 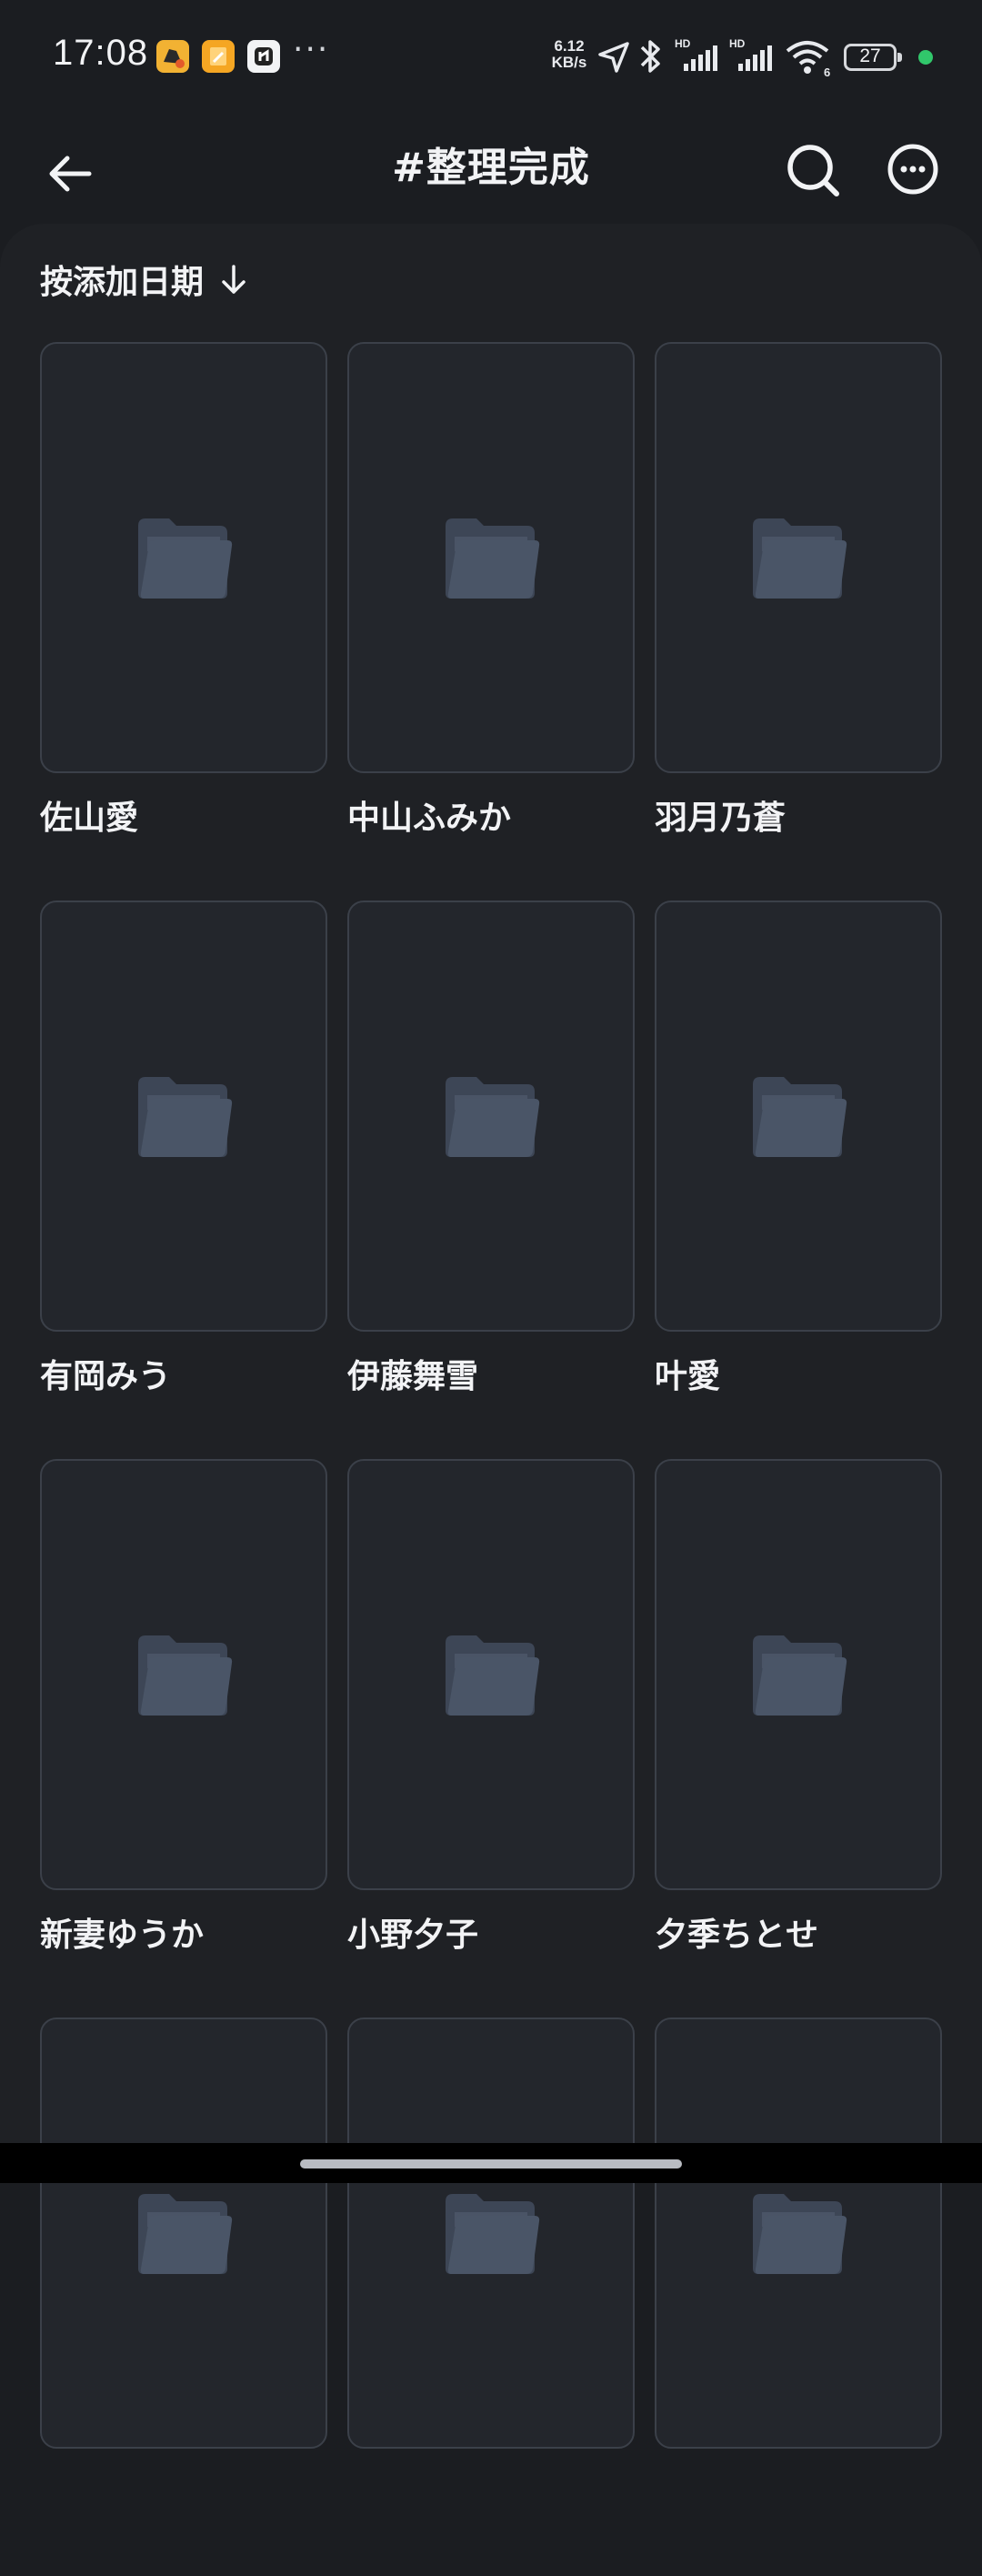 What do you see at coordinates (688, 1376) in the screenshot?
I see `folder-name: 叶愛` at bounding box center [688, 1376].